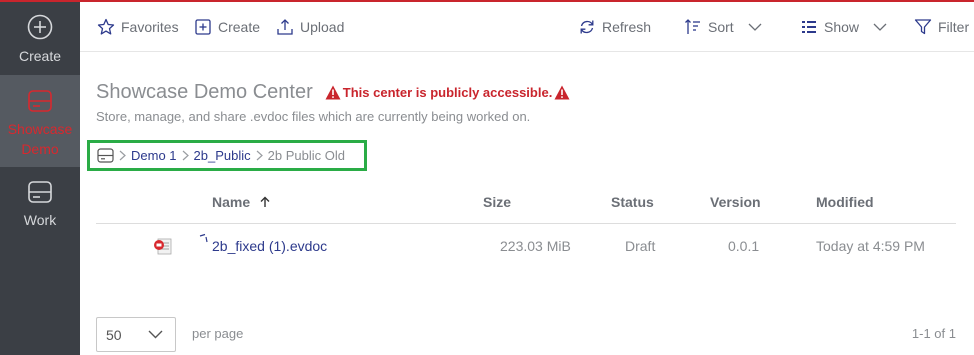  Describe the element at coordinates (285, 27) in the screenshot. I see `upload-icon` at that location.